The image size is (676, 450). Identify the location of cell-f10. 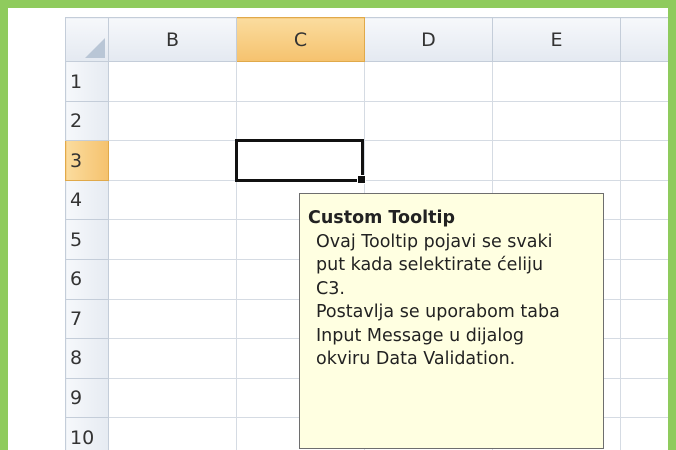
(644, 433).